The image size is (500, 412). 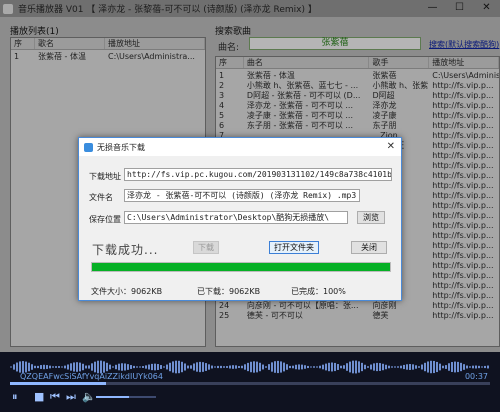 What do you see at coordinates (8, 8) in the screenshot?
I see `app-icon` at bounding box center [8, 8].